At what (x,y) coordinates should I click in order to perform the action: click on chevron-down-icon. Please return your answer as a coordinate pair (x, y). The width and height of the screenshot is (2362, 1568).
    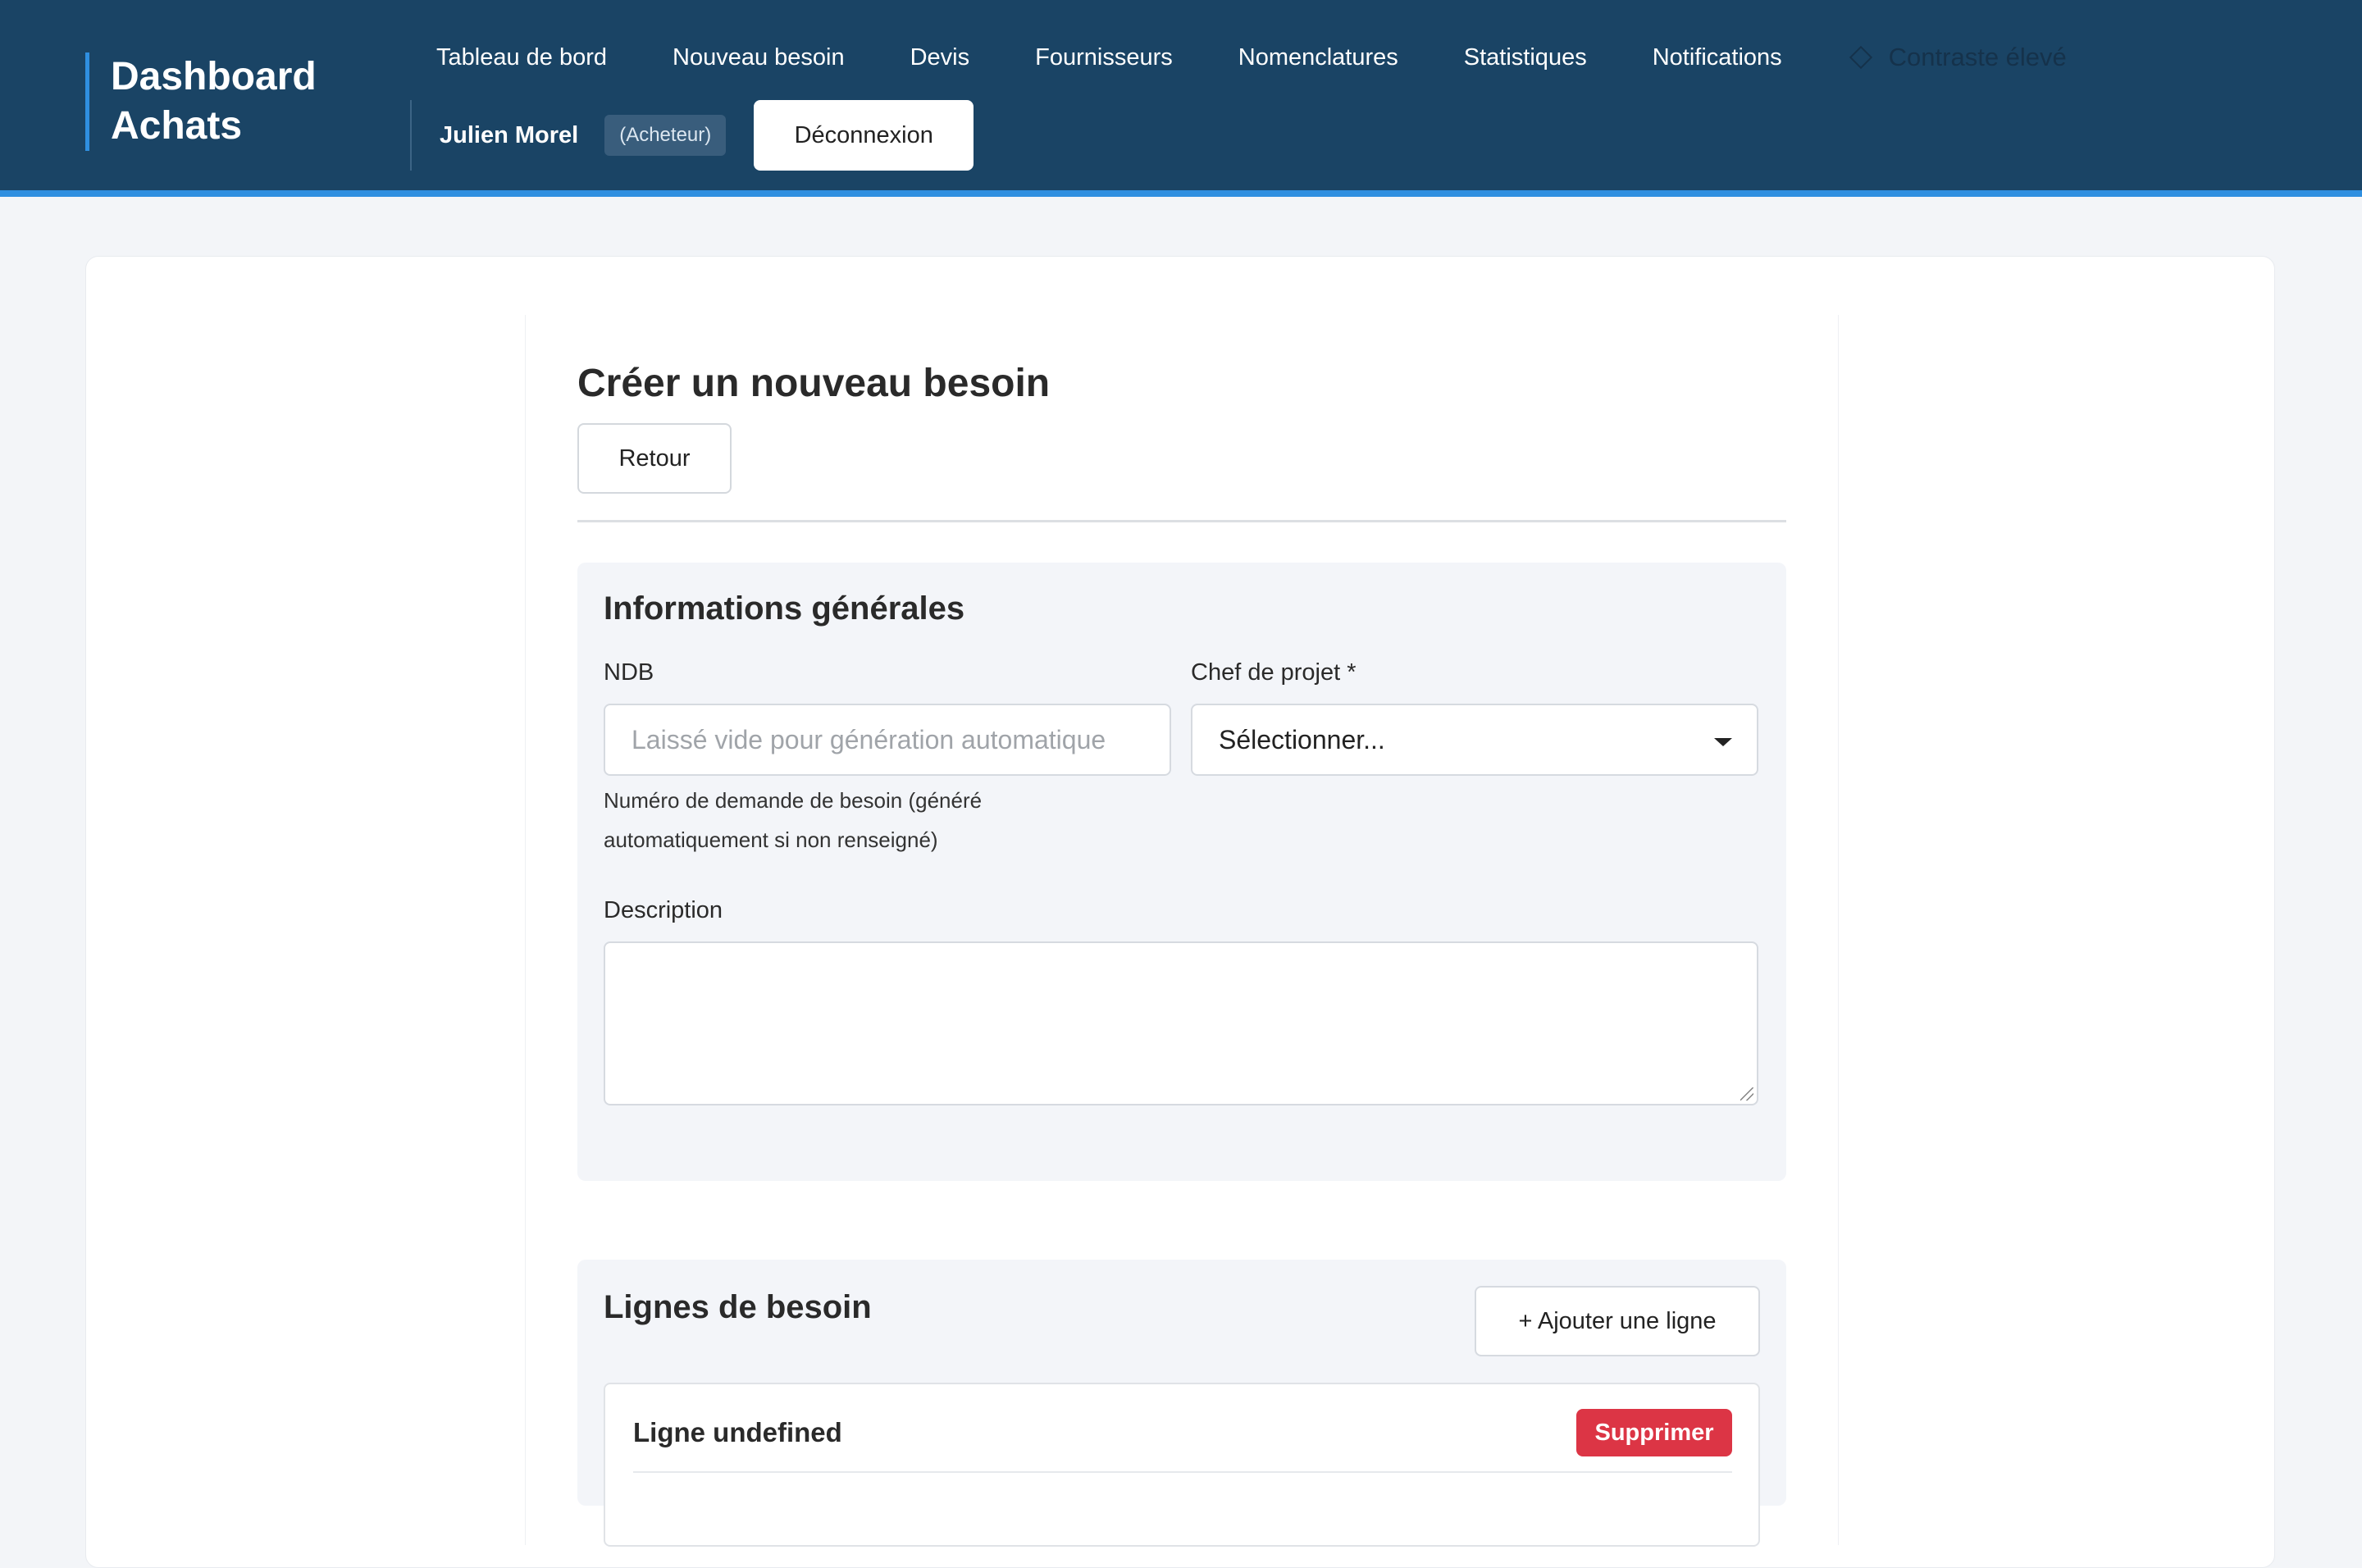
    Looking at the image, I should click on (1723, 742).